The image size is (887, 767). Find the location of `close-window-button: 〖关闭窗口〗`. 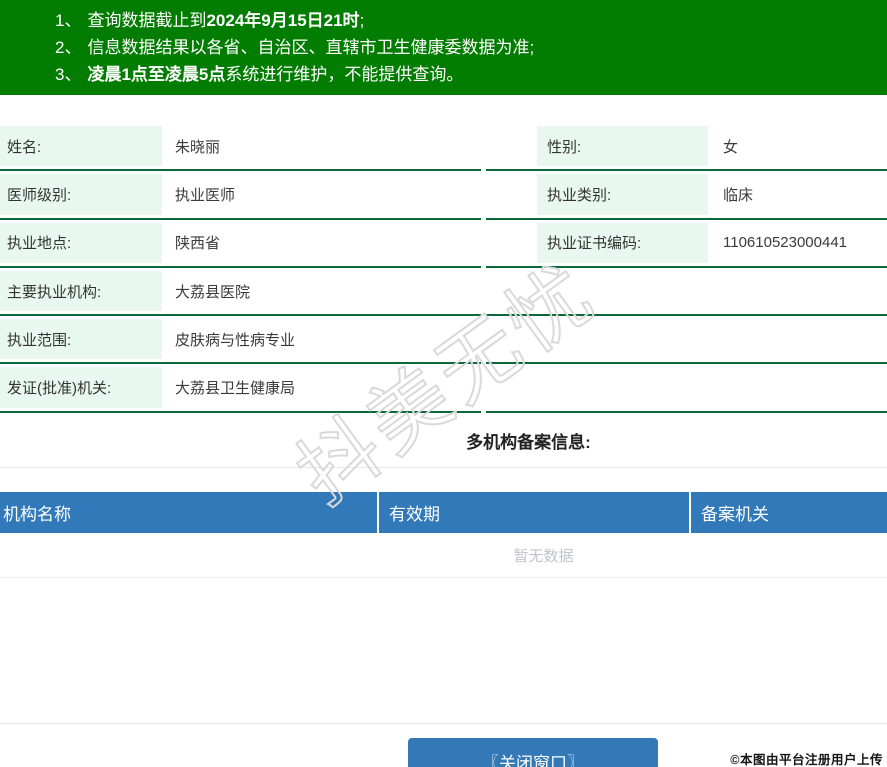

close-window-button: 〖关闭窗口〗 is located at coordinates (533, 752).